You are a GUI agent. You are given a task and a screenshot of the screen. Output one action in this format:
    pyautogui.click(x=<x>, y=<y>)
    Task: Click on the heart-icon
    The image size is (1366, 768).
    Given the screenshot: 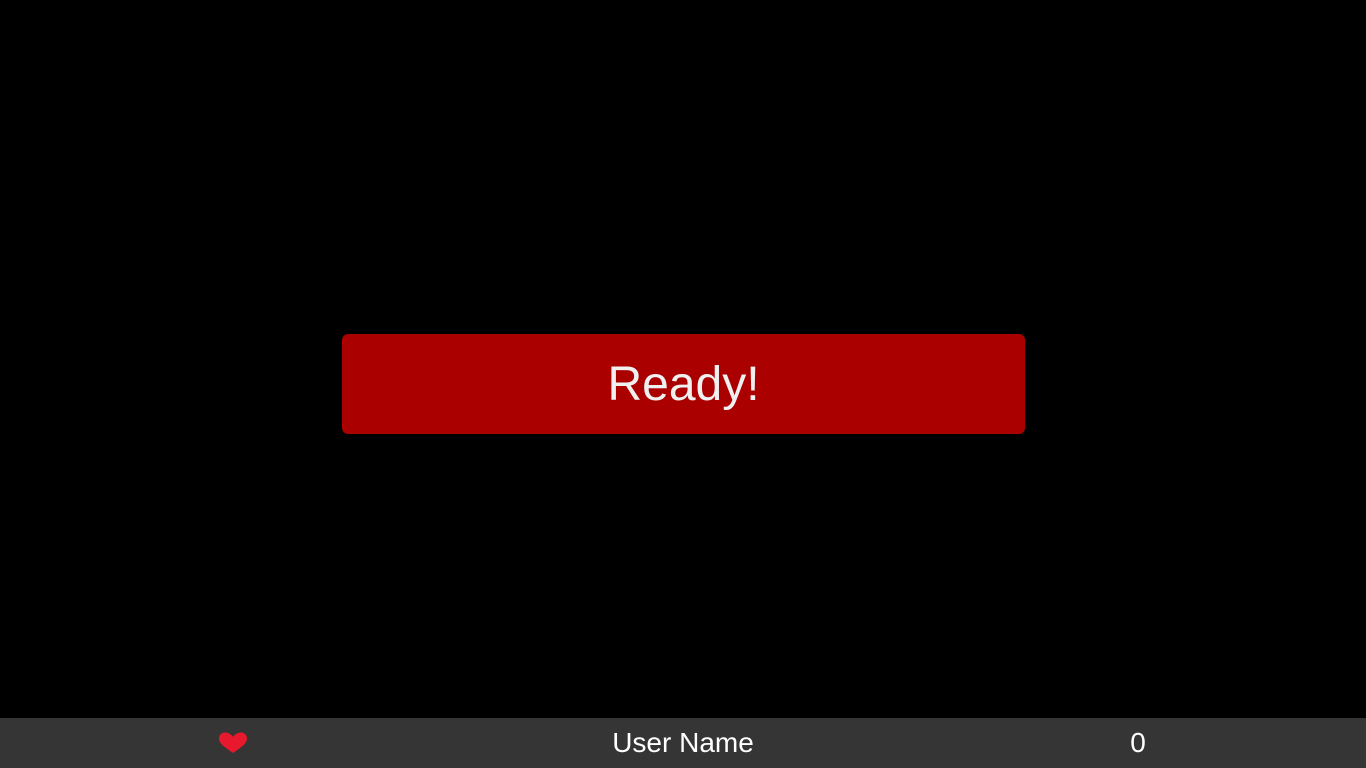 What is the action you would take?
    pyautogui.click(x=233, y=743)
    